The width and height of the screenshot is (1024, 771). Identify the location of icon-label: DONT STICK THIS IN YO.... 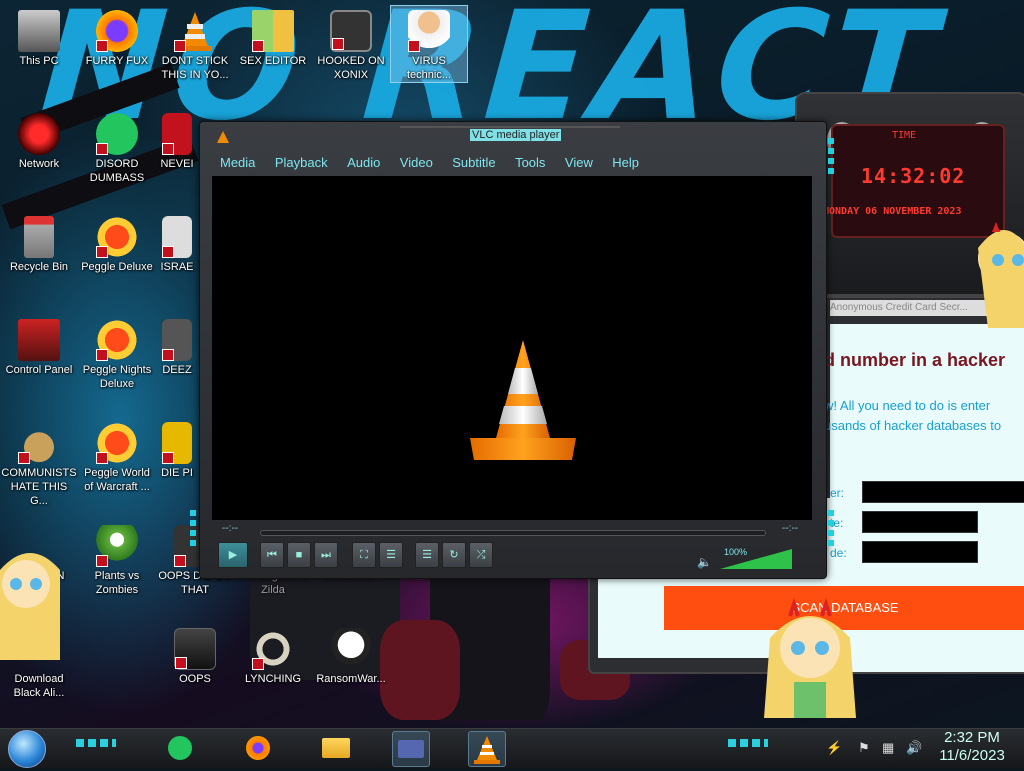
(195, 68).